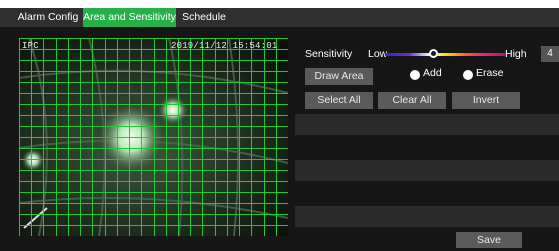 This screenshot has width=559, height=251. I want to click on add-radio, so click(415, 75).